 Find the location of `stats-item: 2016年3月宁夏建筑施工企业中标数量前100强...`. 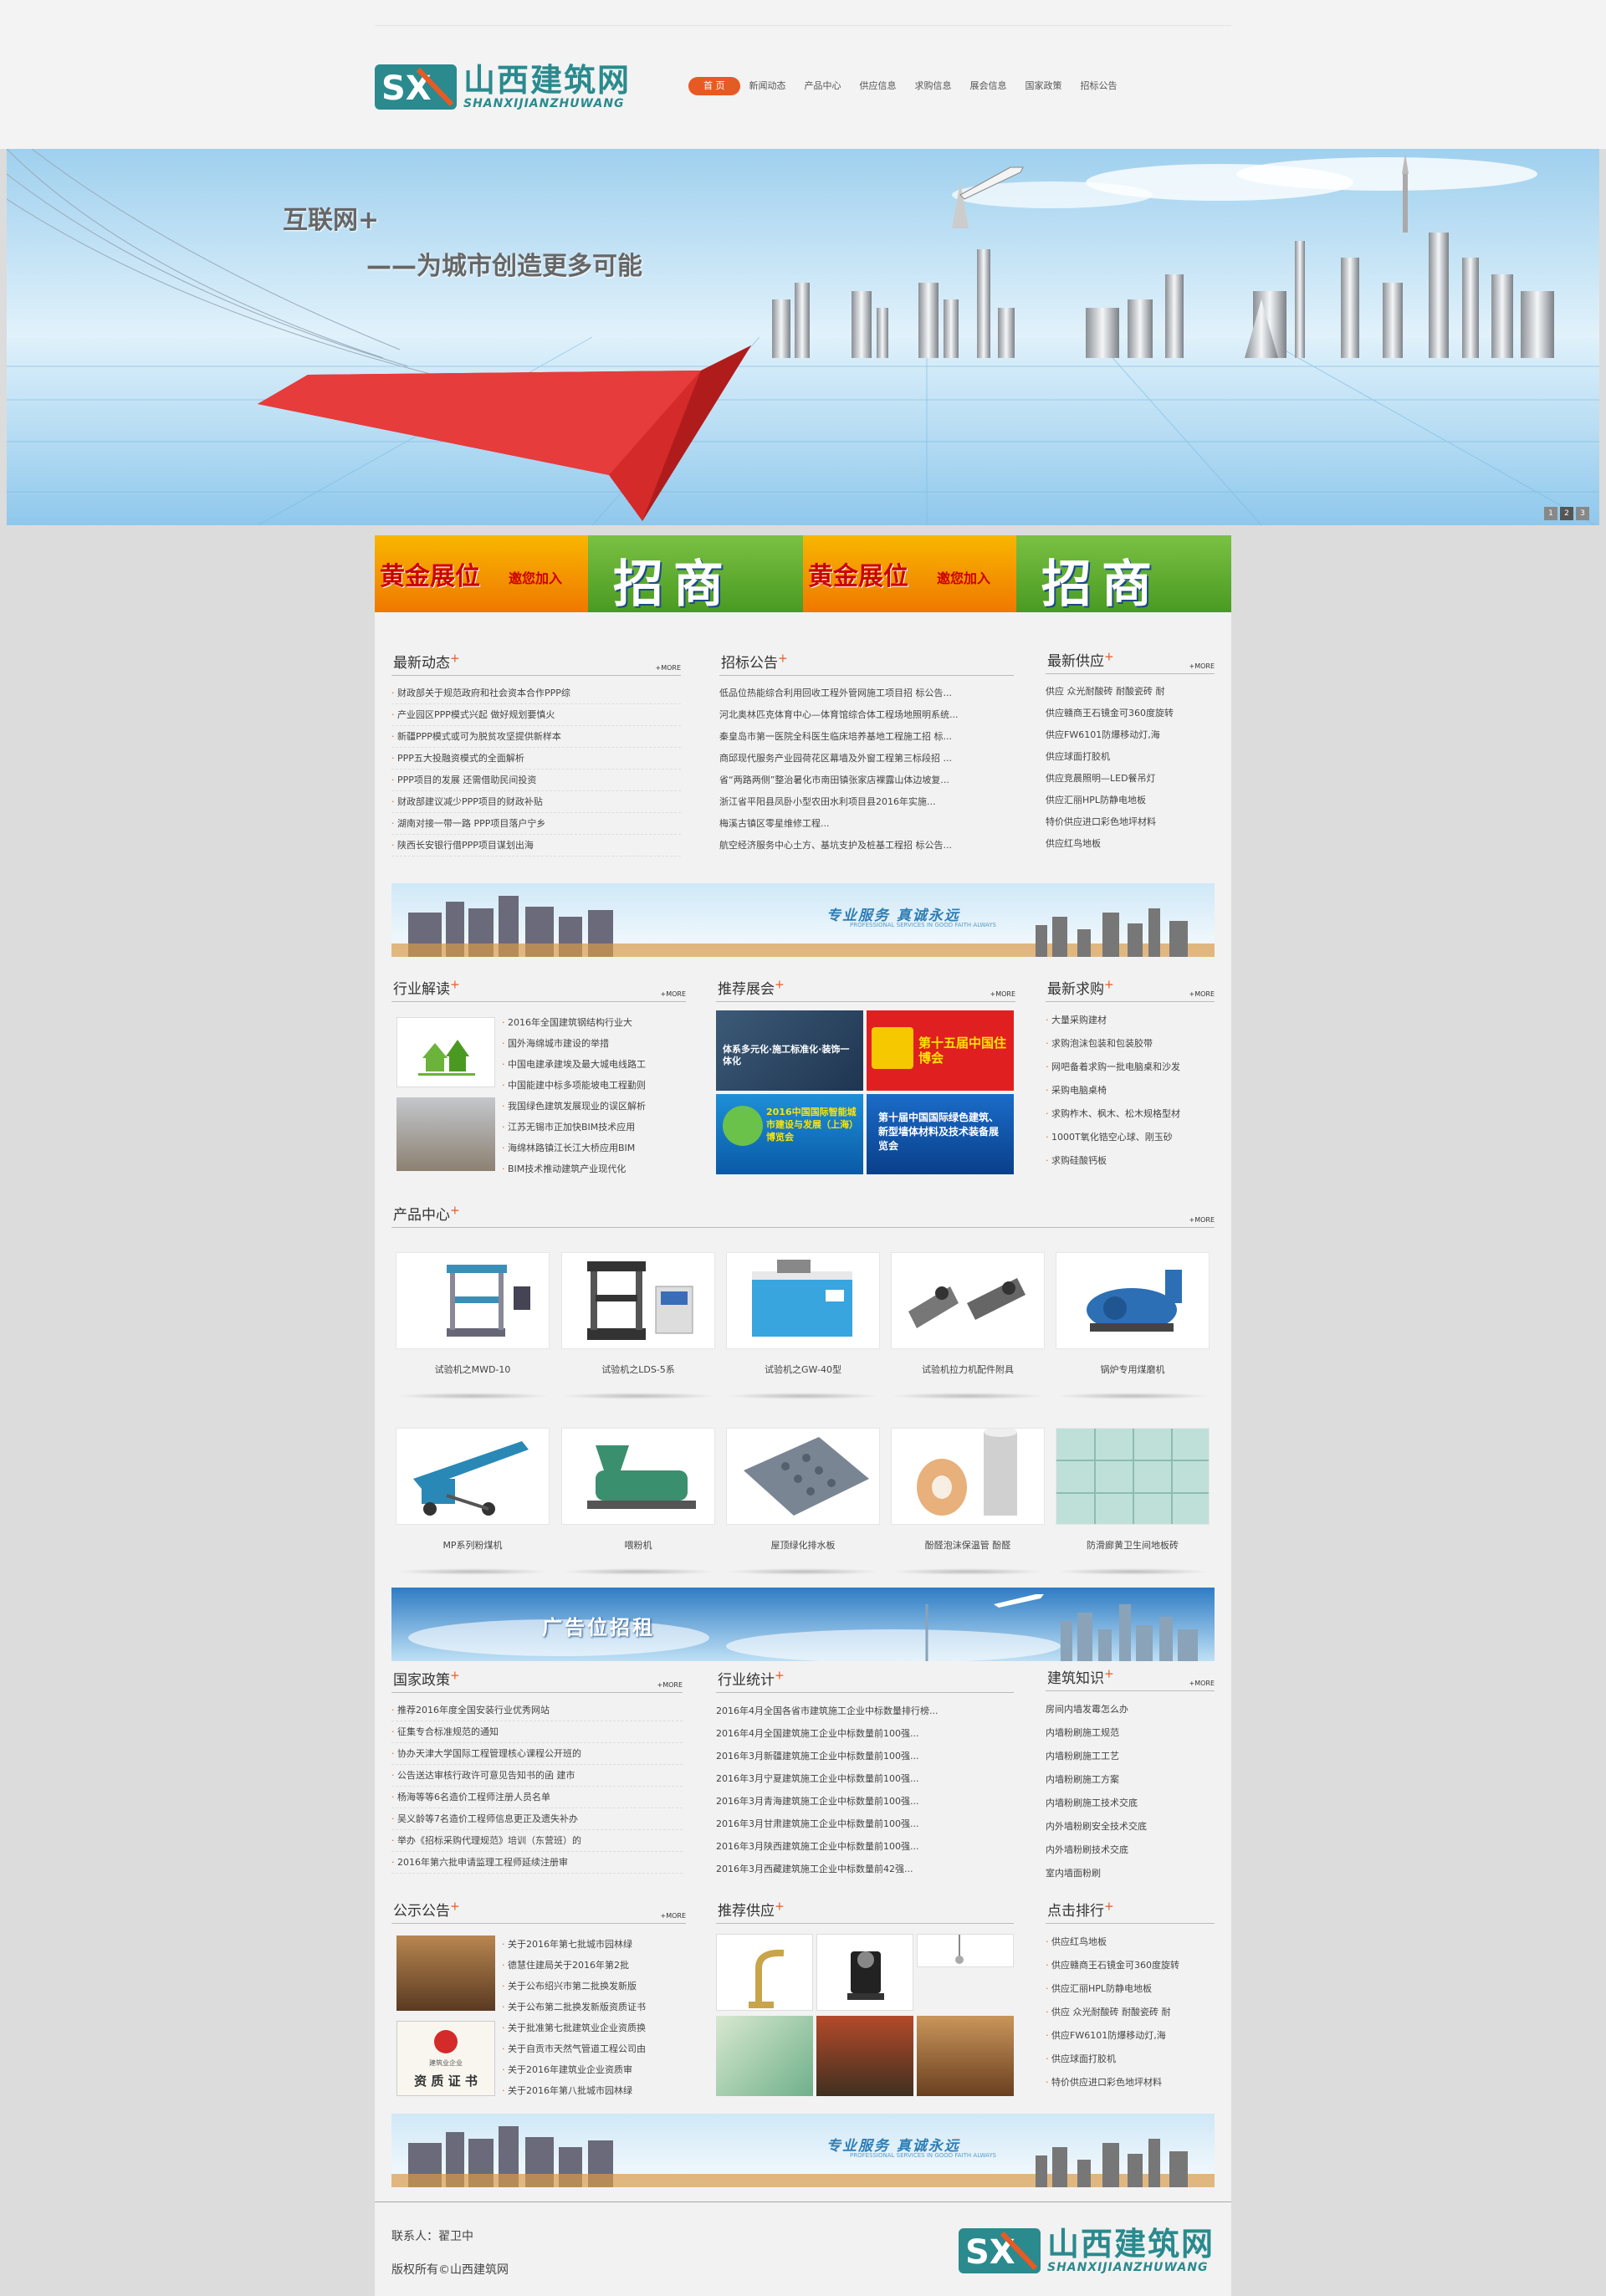

stats-item: 2016年3月宁夏建筑施工企业中标数量前100强... is located at coordinates (865, 1778).